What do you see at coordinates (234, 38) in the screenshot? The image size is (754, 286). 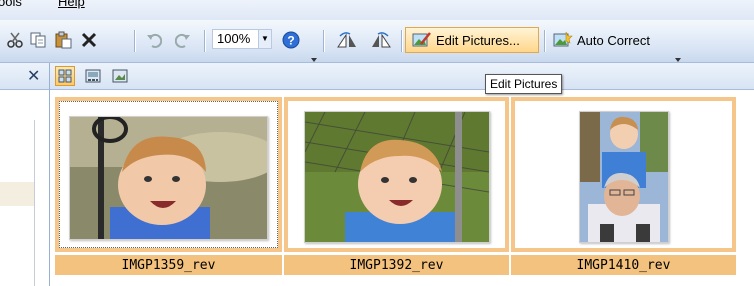 I see `zoom-value: 100%` at bounding box center [234, 38].